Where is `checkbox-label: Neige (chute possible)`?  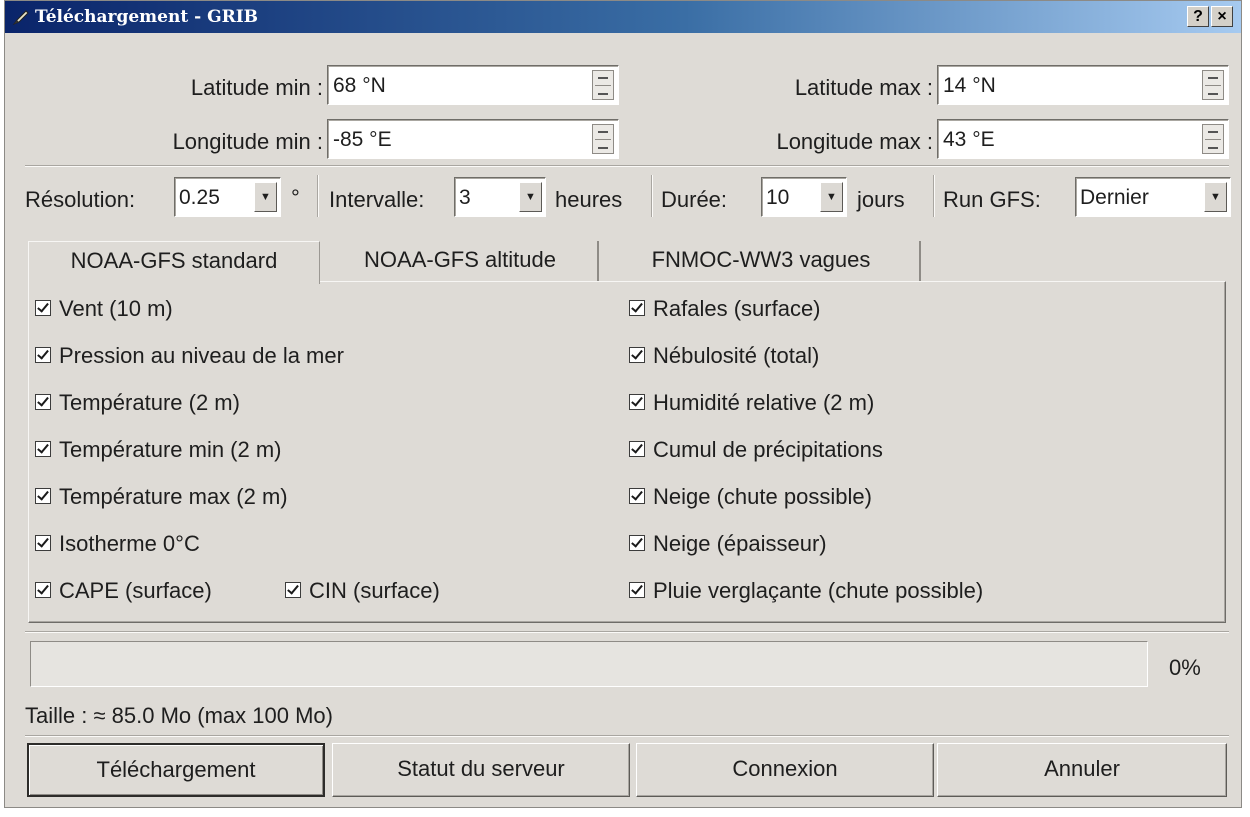 checkbox-label: Neige (chute possible) is located at coordinates (762, 496).